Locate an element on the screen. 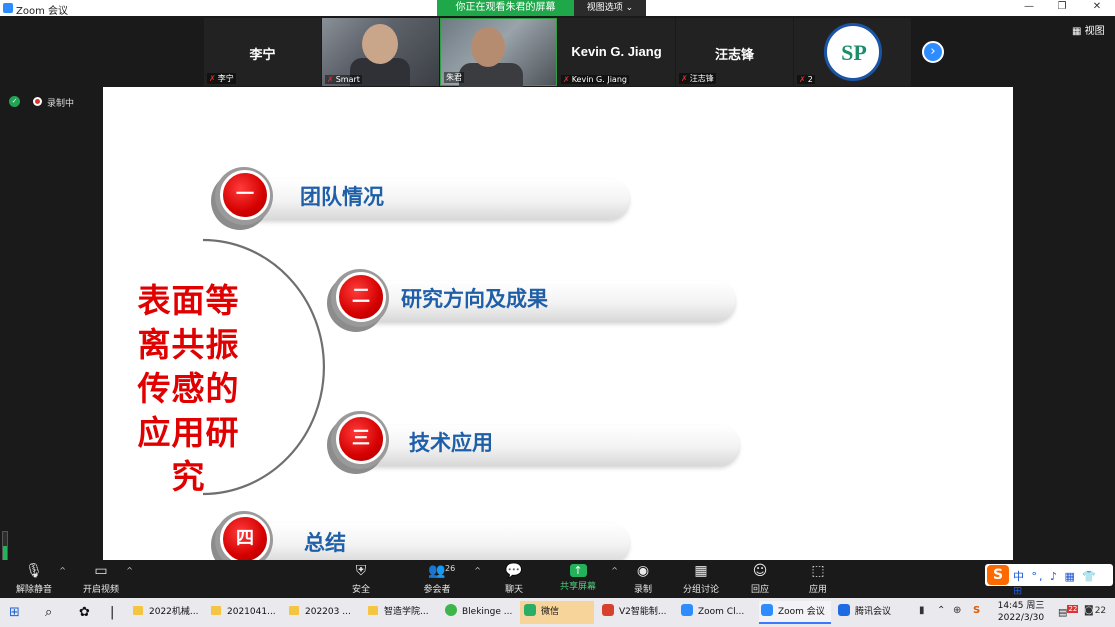 The width and height of the screenshot is (1115, 627). breakout-rooms-icon: ▦ is located at coordinates (701, 571).